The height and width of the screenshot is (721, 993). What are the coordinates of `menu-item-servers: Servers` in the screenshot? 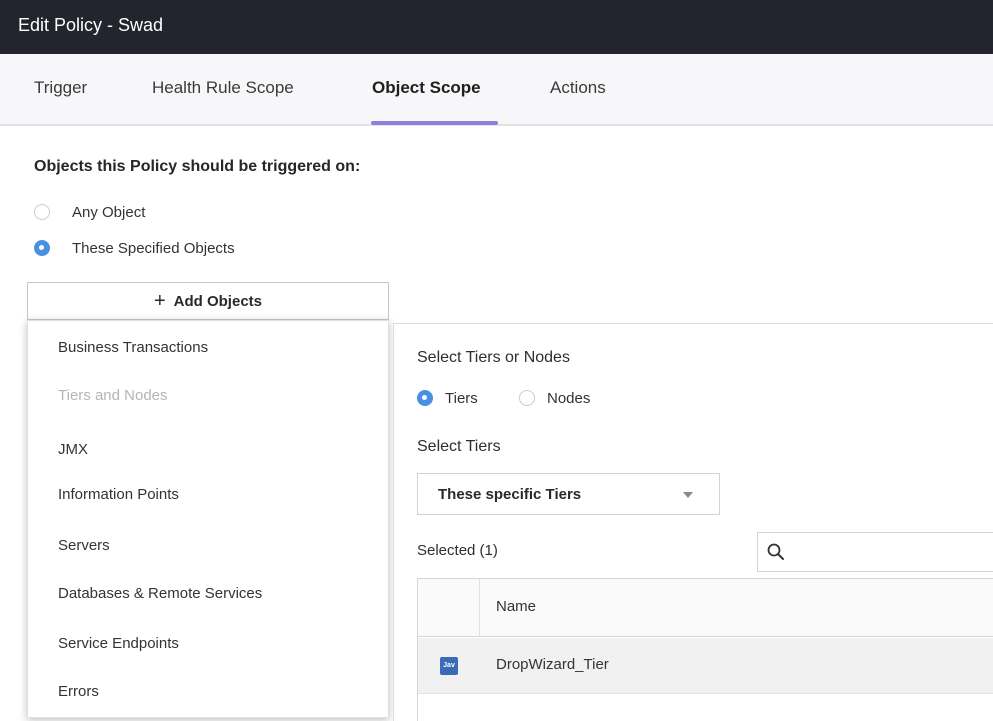 It's located at (84, 545).